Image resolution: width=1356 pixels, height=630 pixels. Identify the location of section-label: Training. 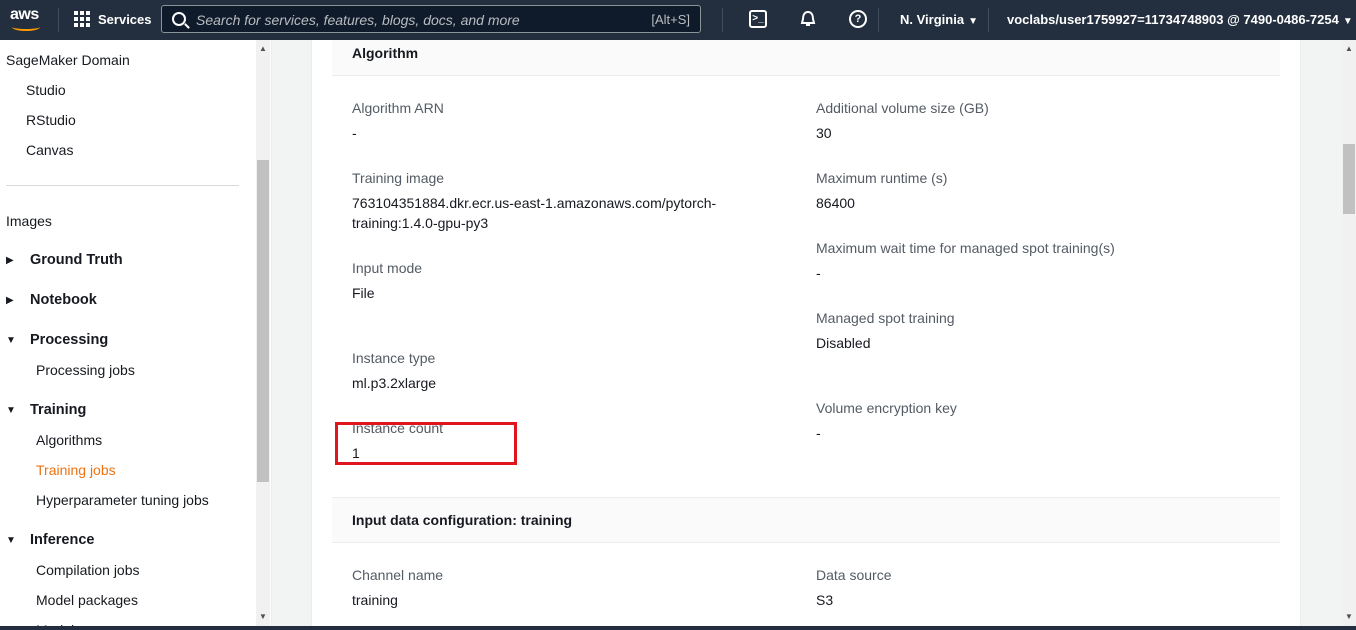
(58, 410).